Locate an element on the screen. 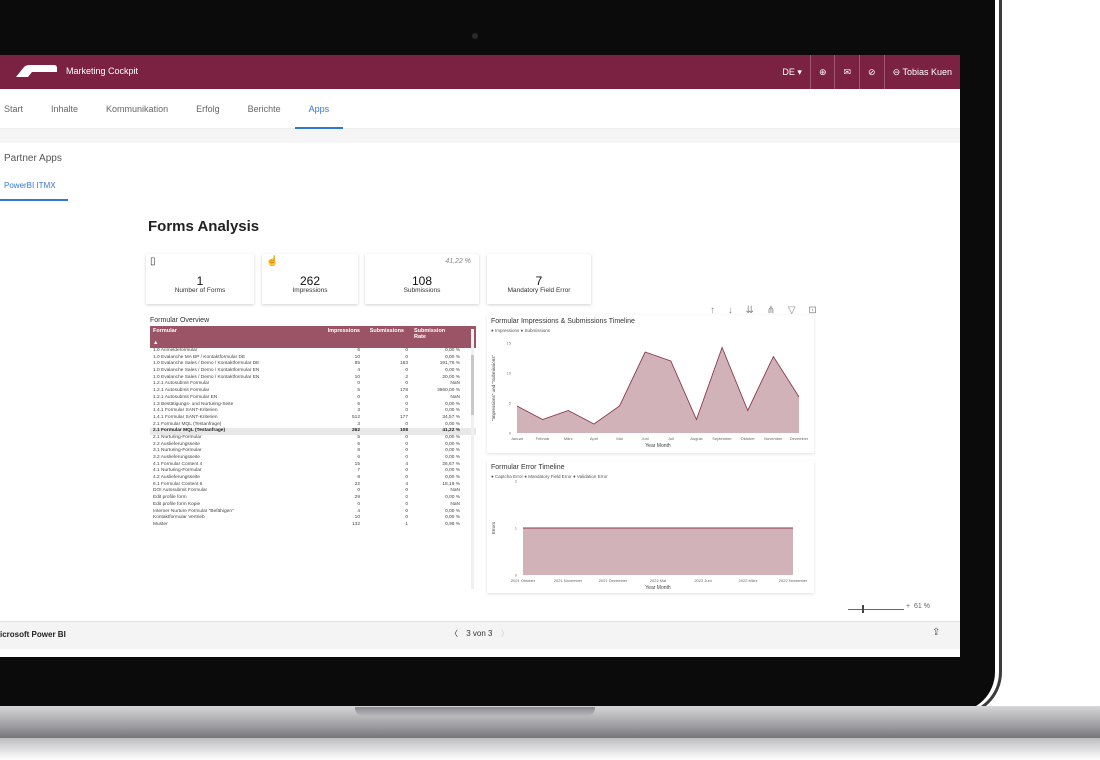 The image size is (1100, 760). logo-icon is located at coordinates (36, 71).